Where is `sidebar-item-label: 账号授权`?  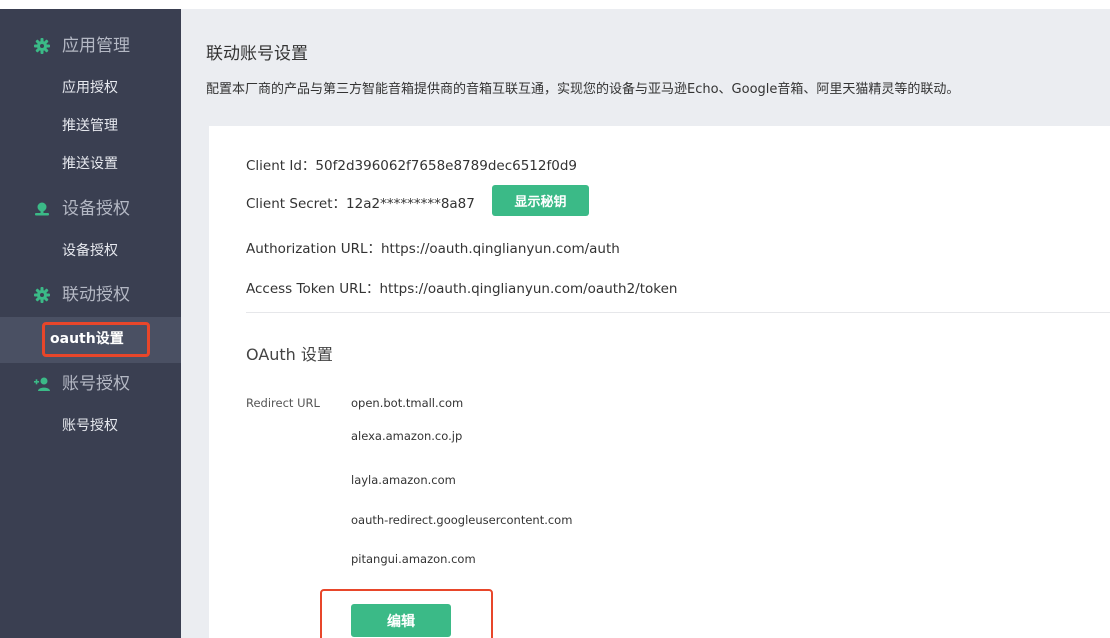
sidebar-item-label: 账号授权 is located at coordinates (90, 426).